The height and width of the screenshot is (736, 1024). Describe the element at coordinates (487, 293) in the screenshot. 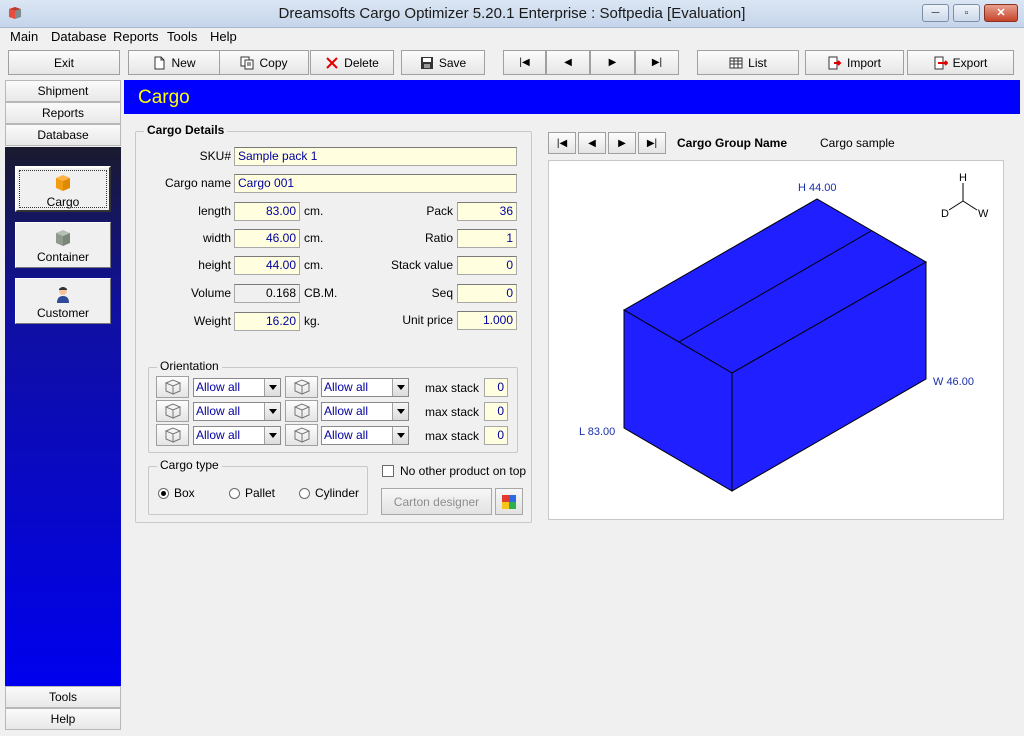

I see `seq-field: 0` at that location.